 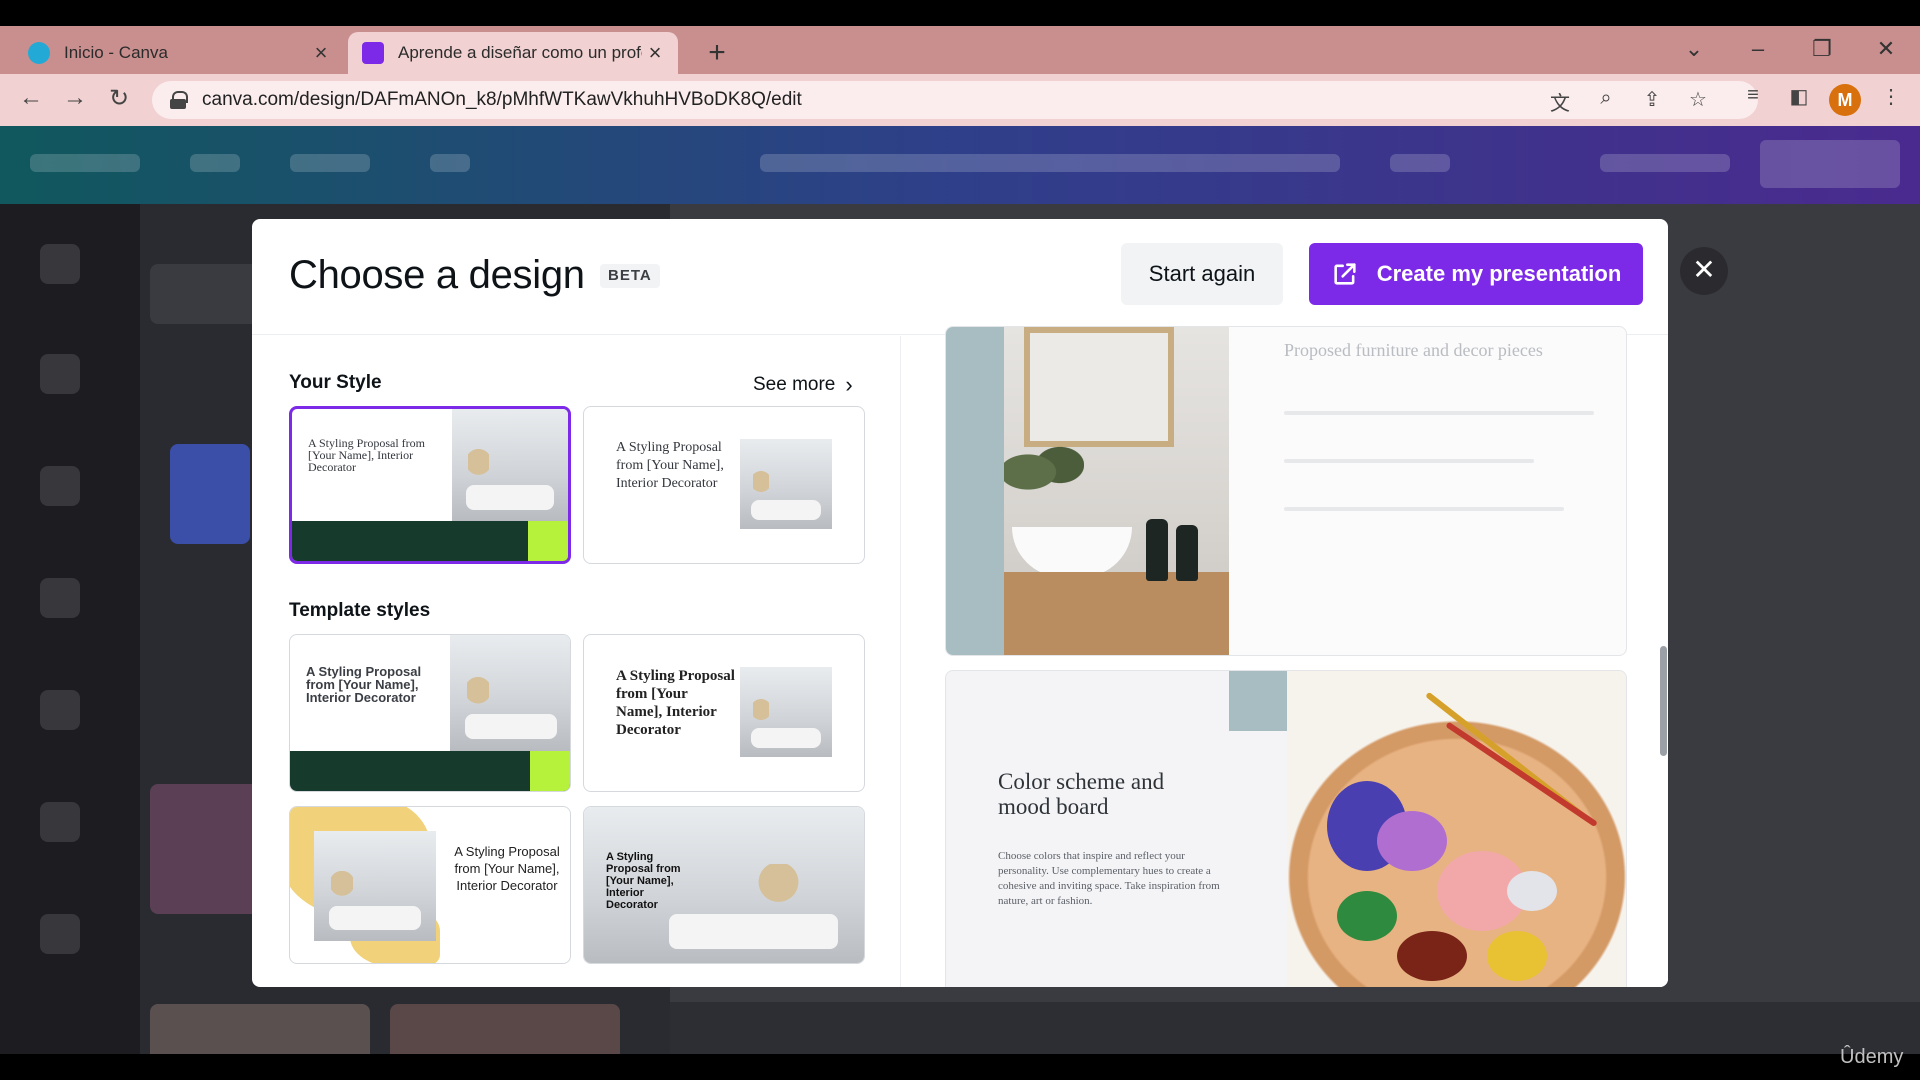 I want to click on translate-icon: 文, so click(x=1560, y=101).